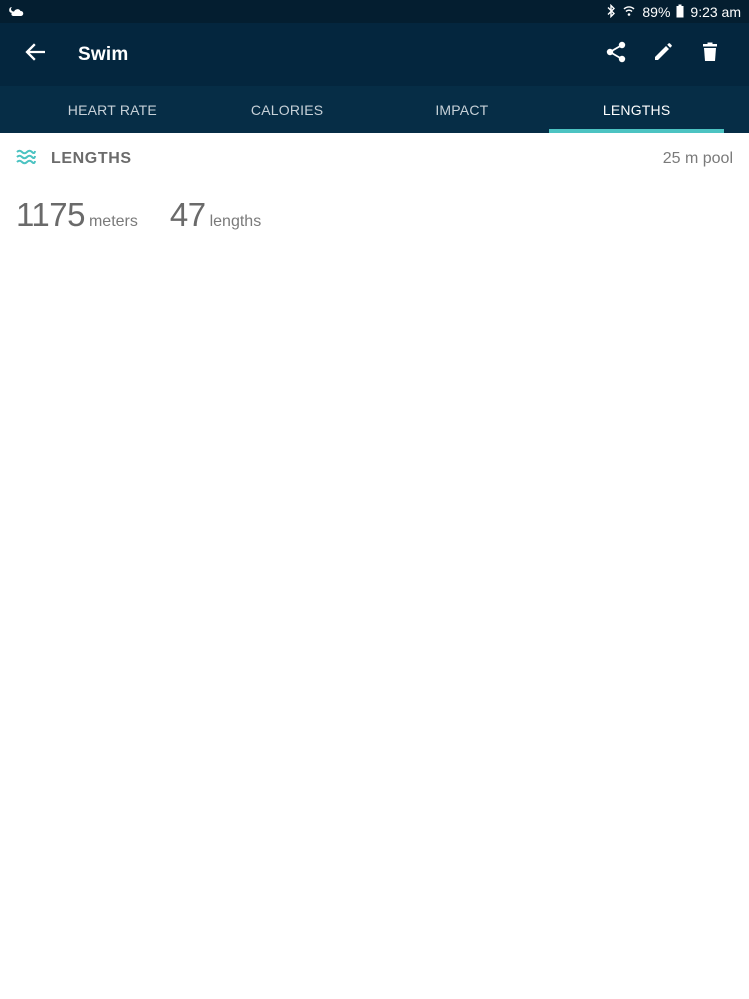 The image size is (749, 999). I want to click on clock-time: 9:23 am, so click(715, 11).